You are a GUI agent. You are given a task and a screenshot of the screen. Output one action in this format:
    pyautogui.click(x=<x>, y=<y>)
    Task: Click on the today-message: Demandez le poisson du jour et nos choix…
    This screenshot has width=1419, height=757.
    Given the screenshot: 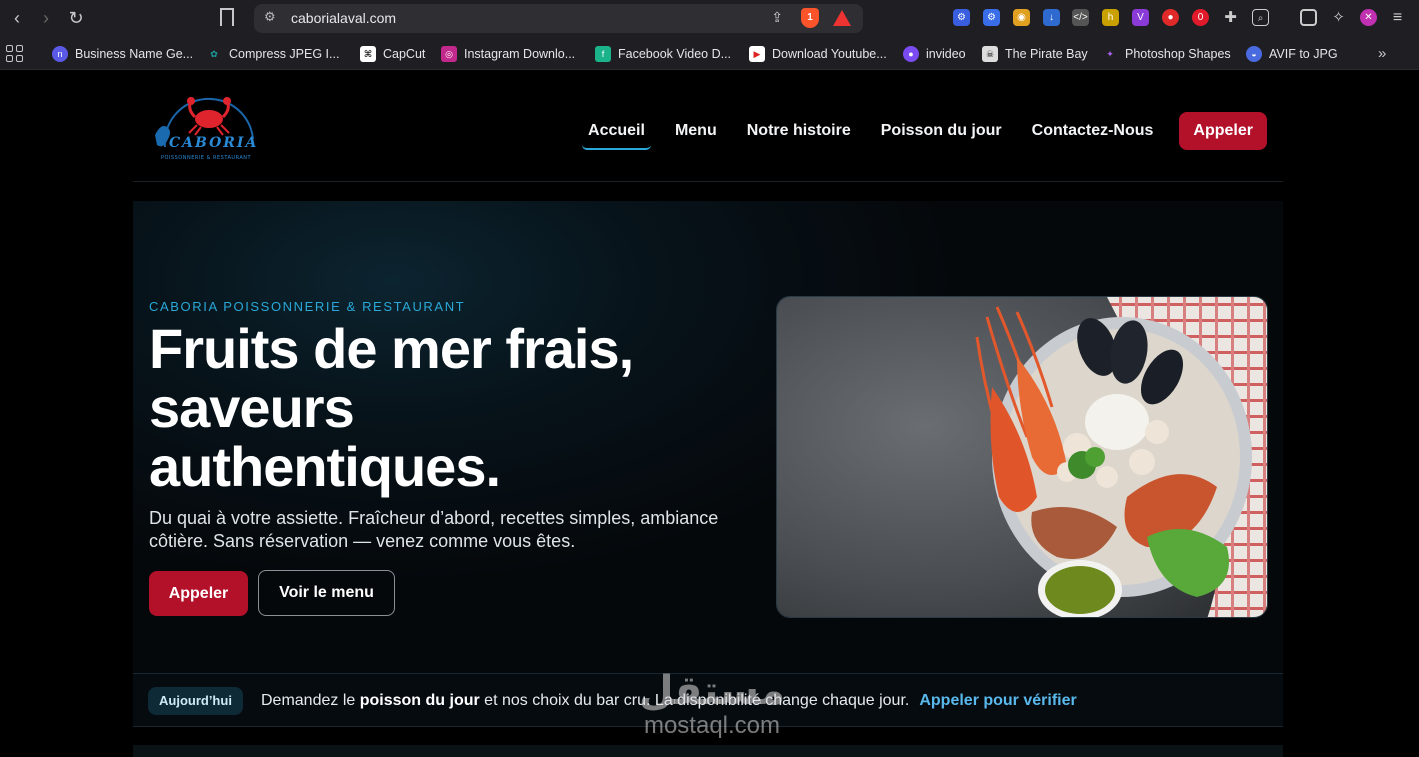 What is the action you would take?
    pyautogui.click(x=669, y=701)
    